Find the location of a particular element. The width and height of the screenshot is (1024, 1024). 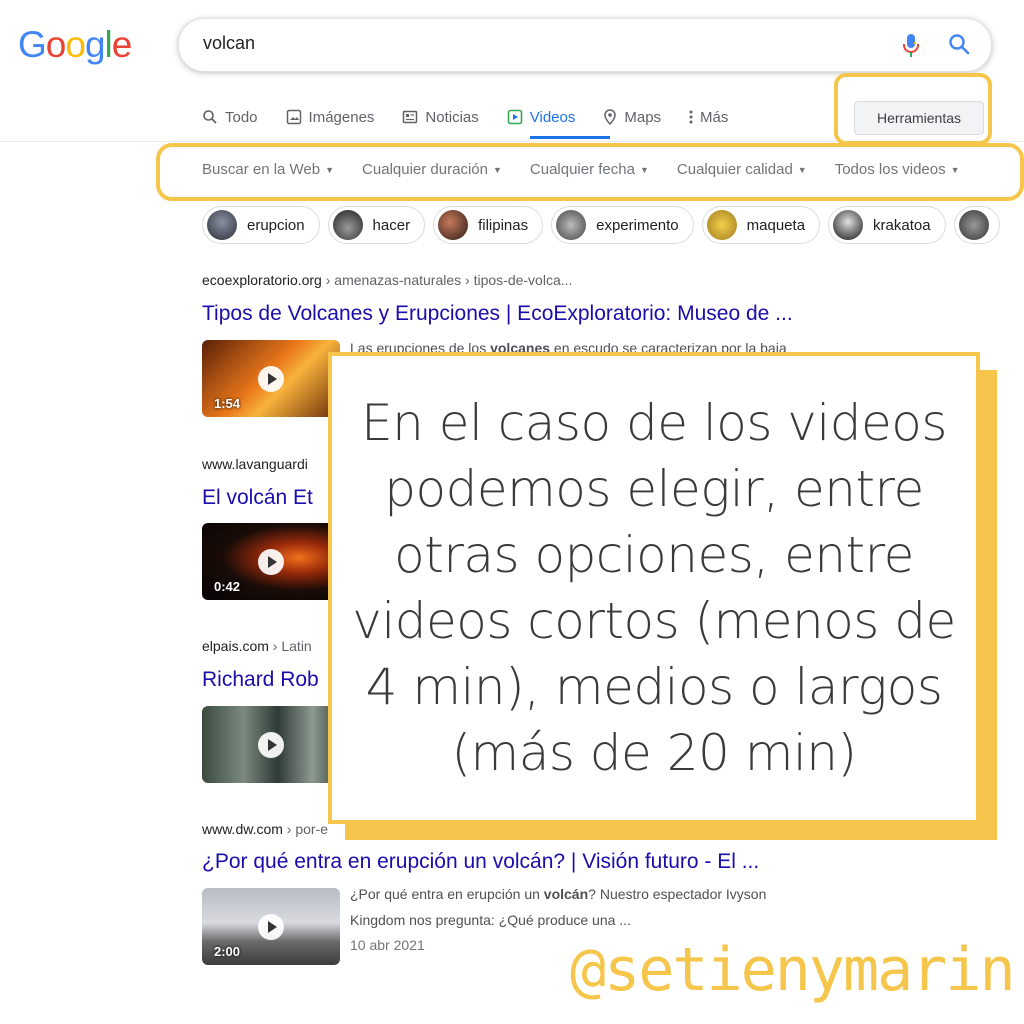

map-pin-icon is located at coordinates (610, 117).